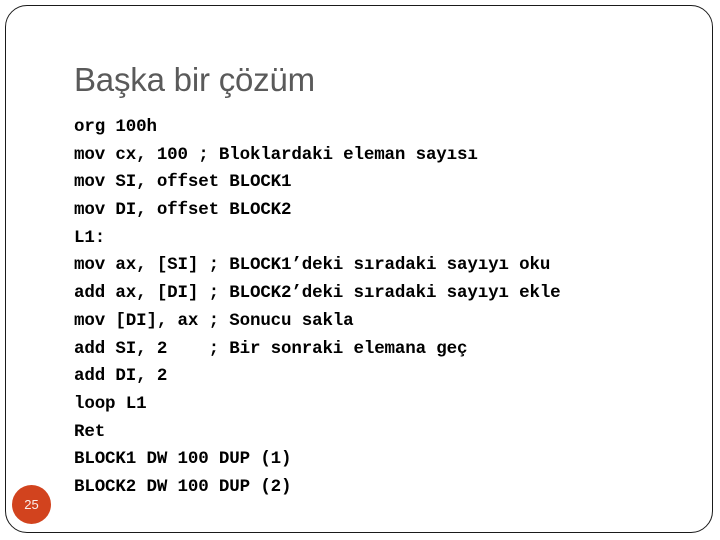  What do you see at coordinates (194, 79) in the screenshot?
I see `page-title: Başka bir çözüm` at bounding box center [194, 79].